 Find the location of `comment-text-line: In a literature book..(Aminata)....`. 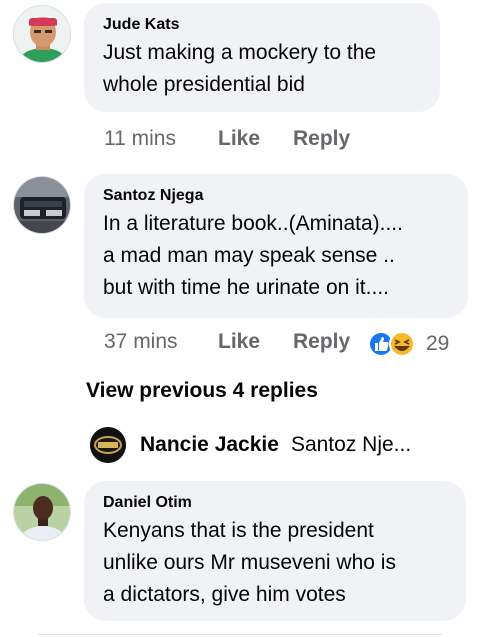

comment-text-line: In a literature book..(Aminata).... is located at coordinates (253, 223).